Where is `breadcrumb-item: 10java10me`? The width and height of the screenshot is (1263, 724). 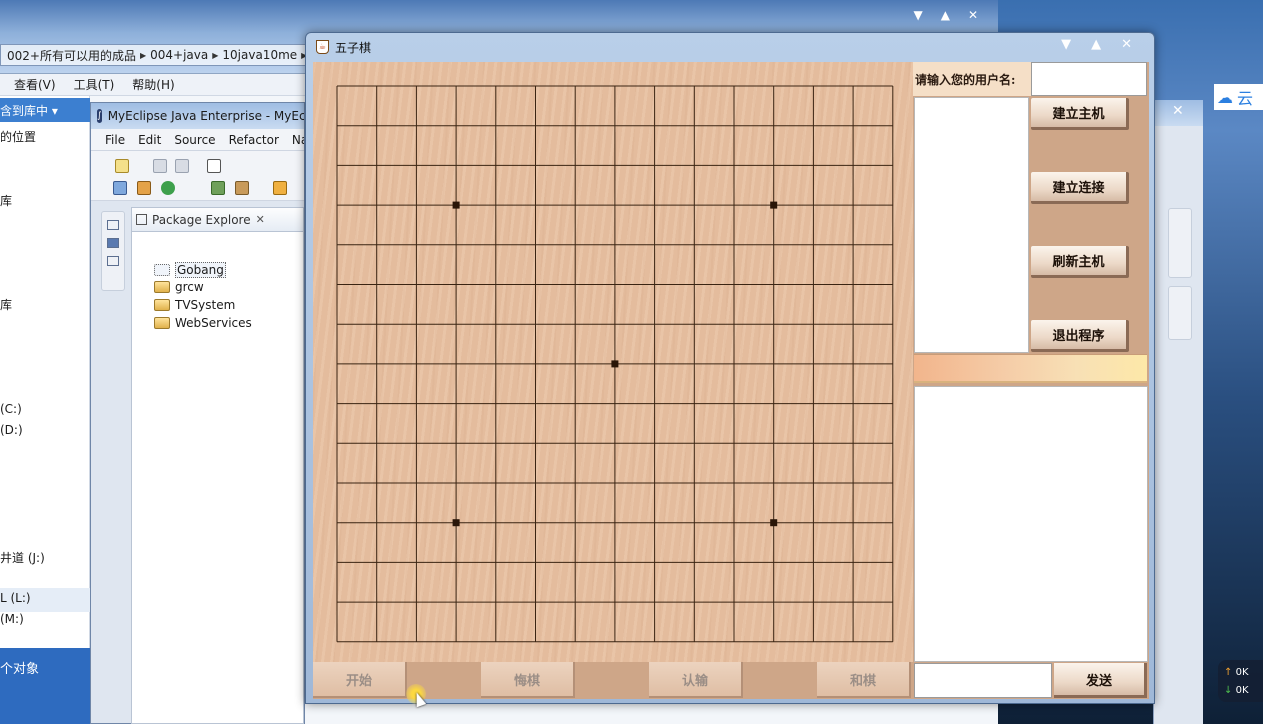 breadcrumb-item: 10java10me is located at coordinates (259, 55).